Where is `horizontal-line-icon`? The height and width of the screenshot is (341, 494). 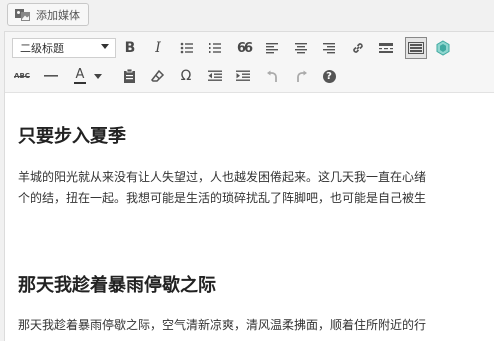 horizontal-line-icon is located at coordinates (51, 76).